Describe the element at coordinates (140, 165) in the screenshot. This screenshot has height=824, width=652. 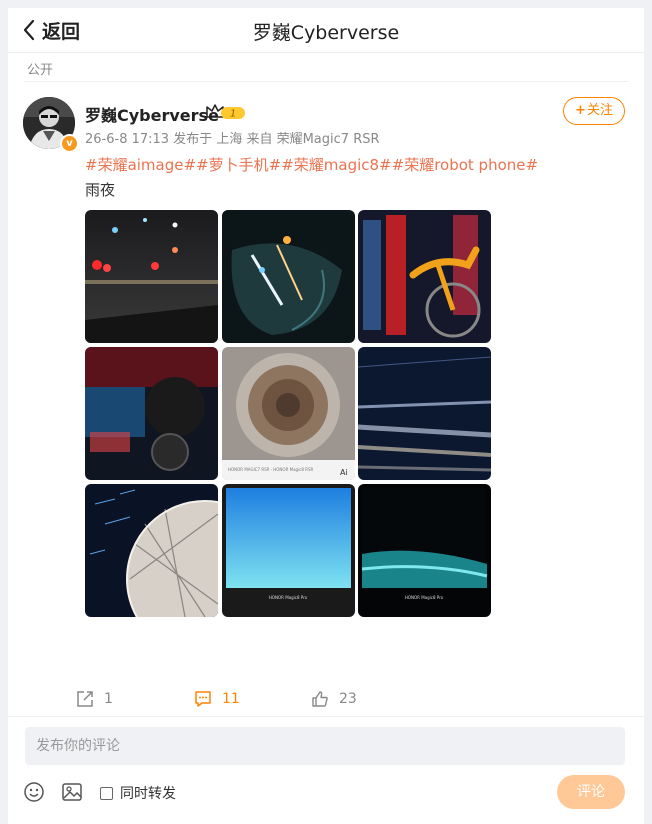
I see `tag-link: #荣耀aimage#` at that location.